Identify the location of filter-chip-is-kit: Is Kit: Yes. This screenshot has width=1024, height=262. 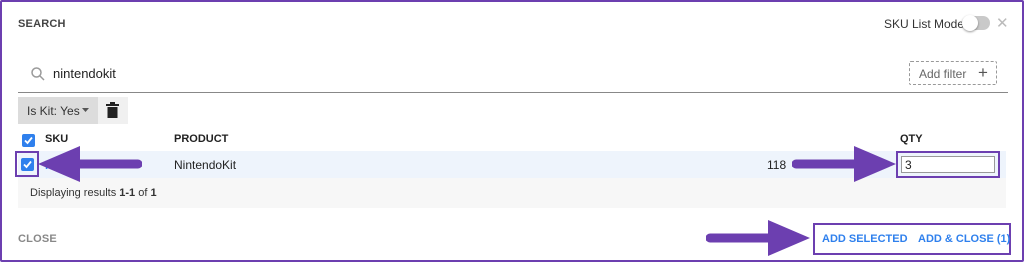
(58, 110).